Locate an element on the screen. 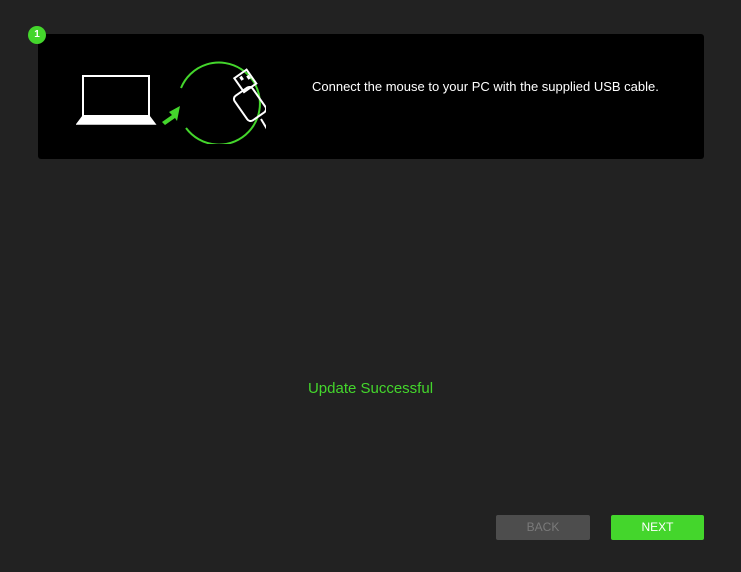 The height and width of the screenshot is (572, 741). arrow-icon is located at coordinates (171, 115).